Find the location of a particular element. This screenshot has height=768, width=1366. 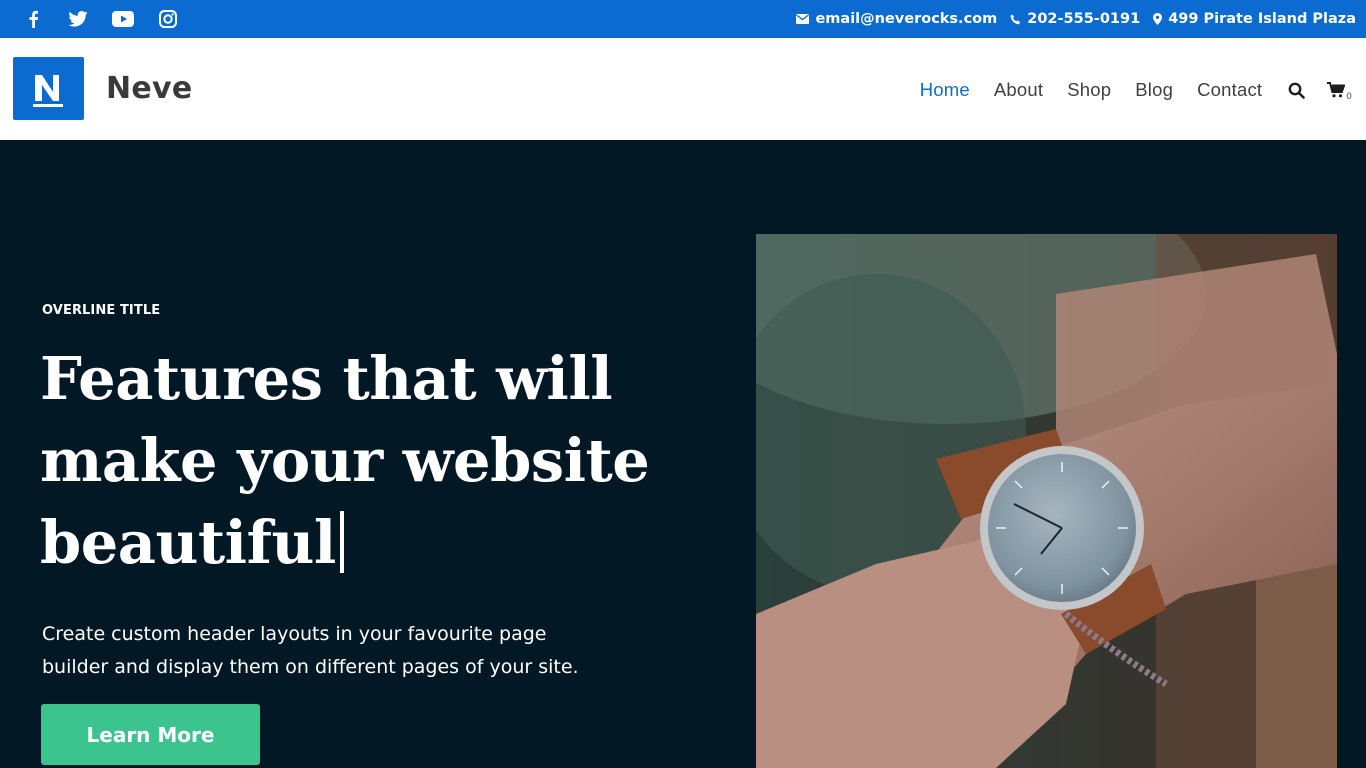

logo-icon is located at coordinates (48, 91).